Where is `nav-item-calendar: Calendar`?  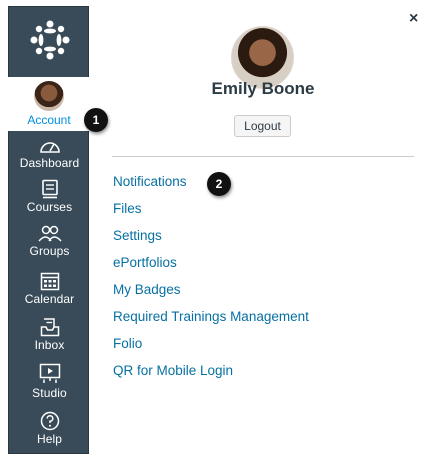 nav-item-calendar: Calendar is located at coordinates (49, 288).